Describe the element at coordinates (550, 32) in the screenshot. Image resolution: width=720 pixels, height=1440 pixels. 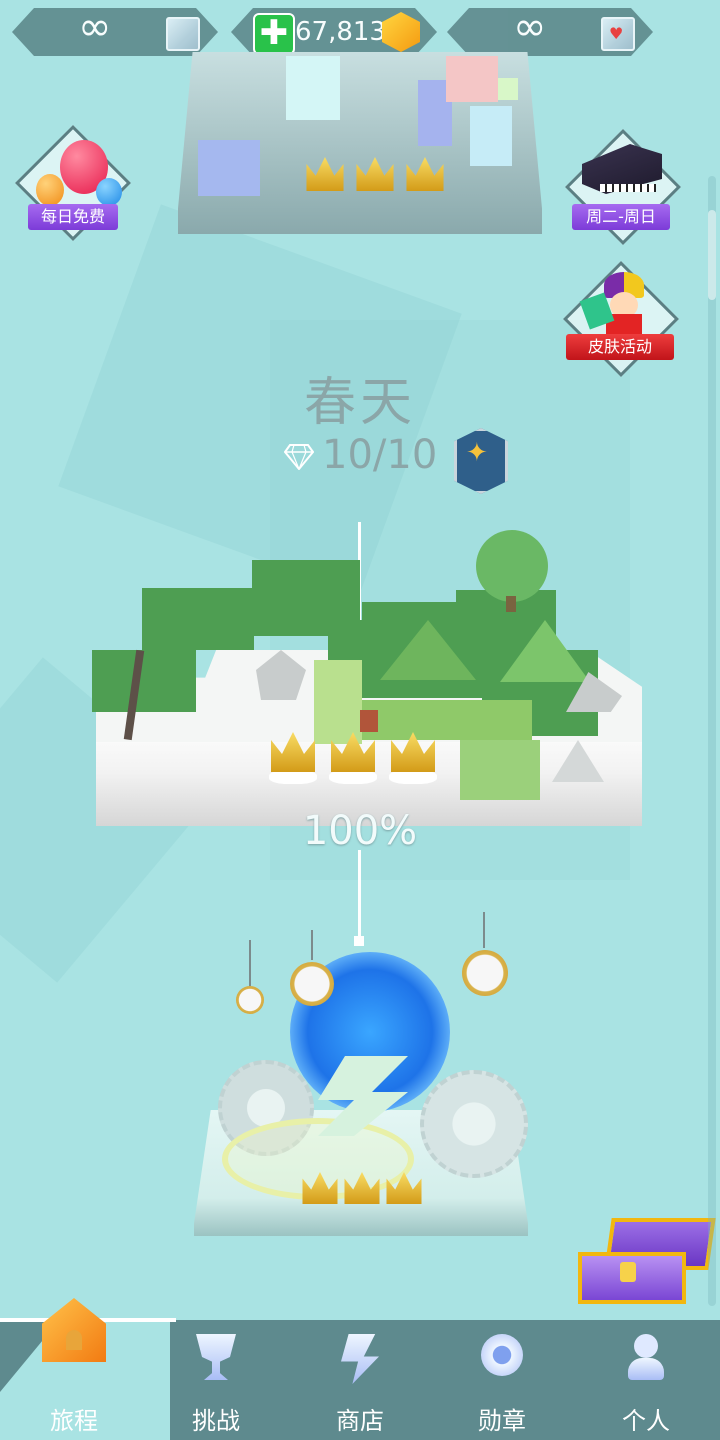
I see `hearts-counter: ∞ ♥` at that location.